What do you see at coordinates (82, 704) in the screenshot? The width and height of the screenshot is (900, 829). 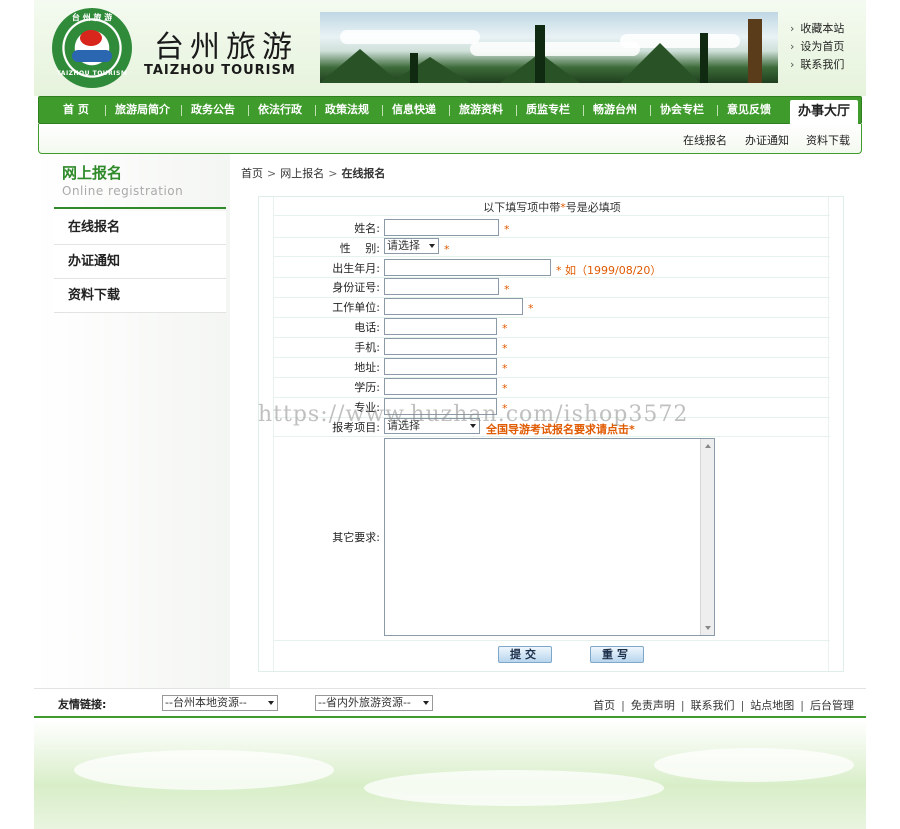 I see `friend-links-label: 友情链接:` at bounding box center [82, 704].